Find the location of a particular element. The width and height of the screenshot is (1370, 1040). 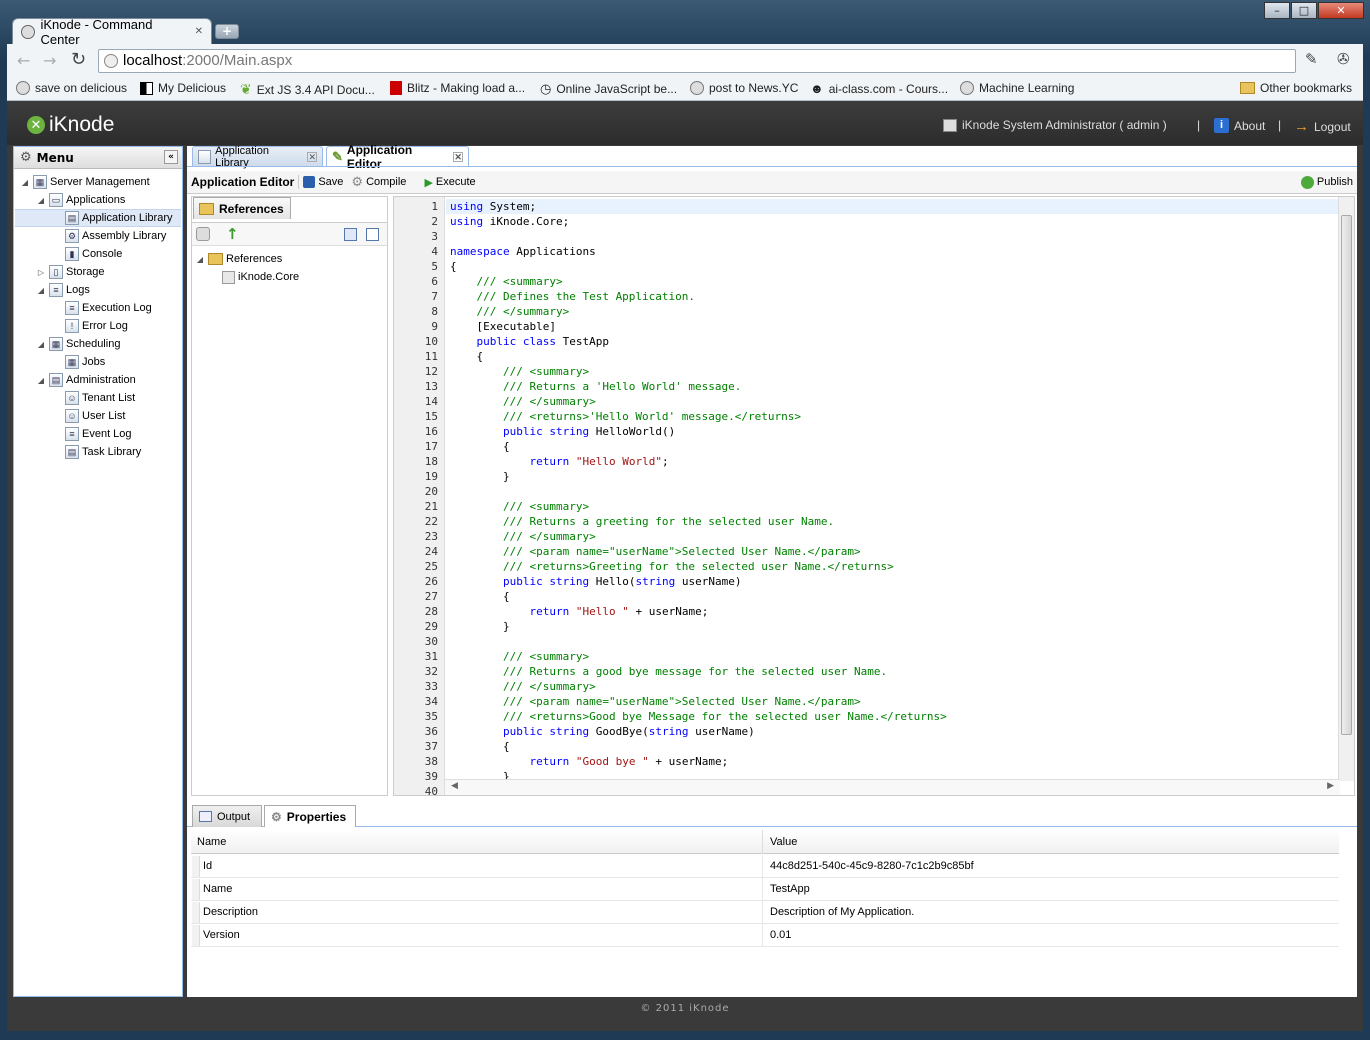

code-line: /// Returns a 'Hello World' message. is located at coordinates (595, 386).